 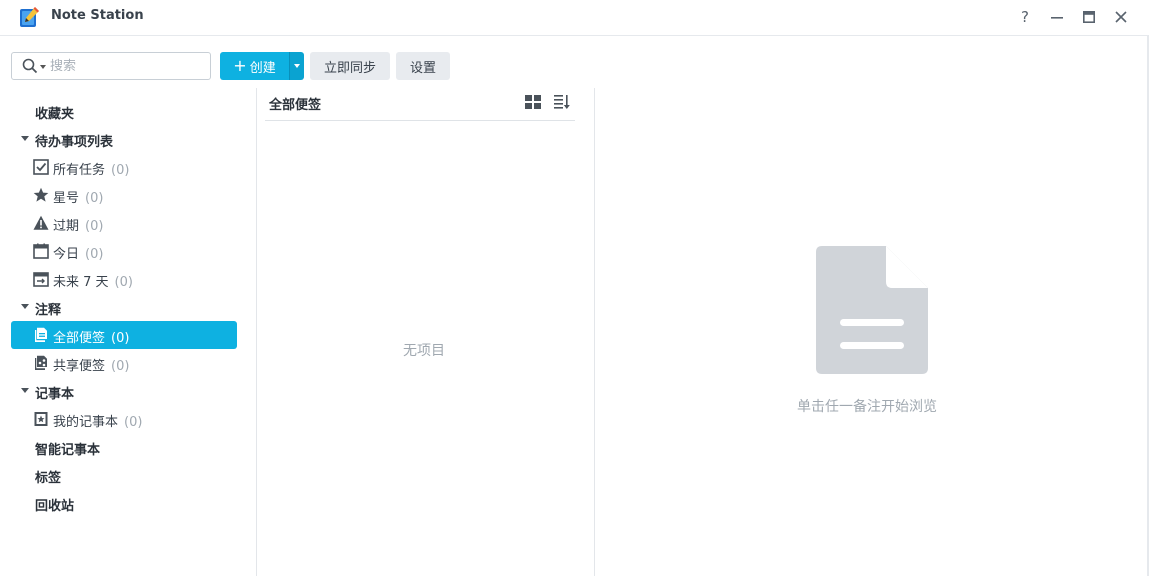 I want to click on sidebar-item-smart-notebook: 智能记事本, so click(x=124, y=447).